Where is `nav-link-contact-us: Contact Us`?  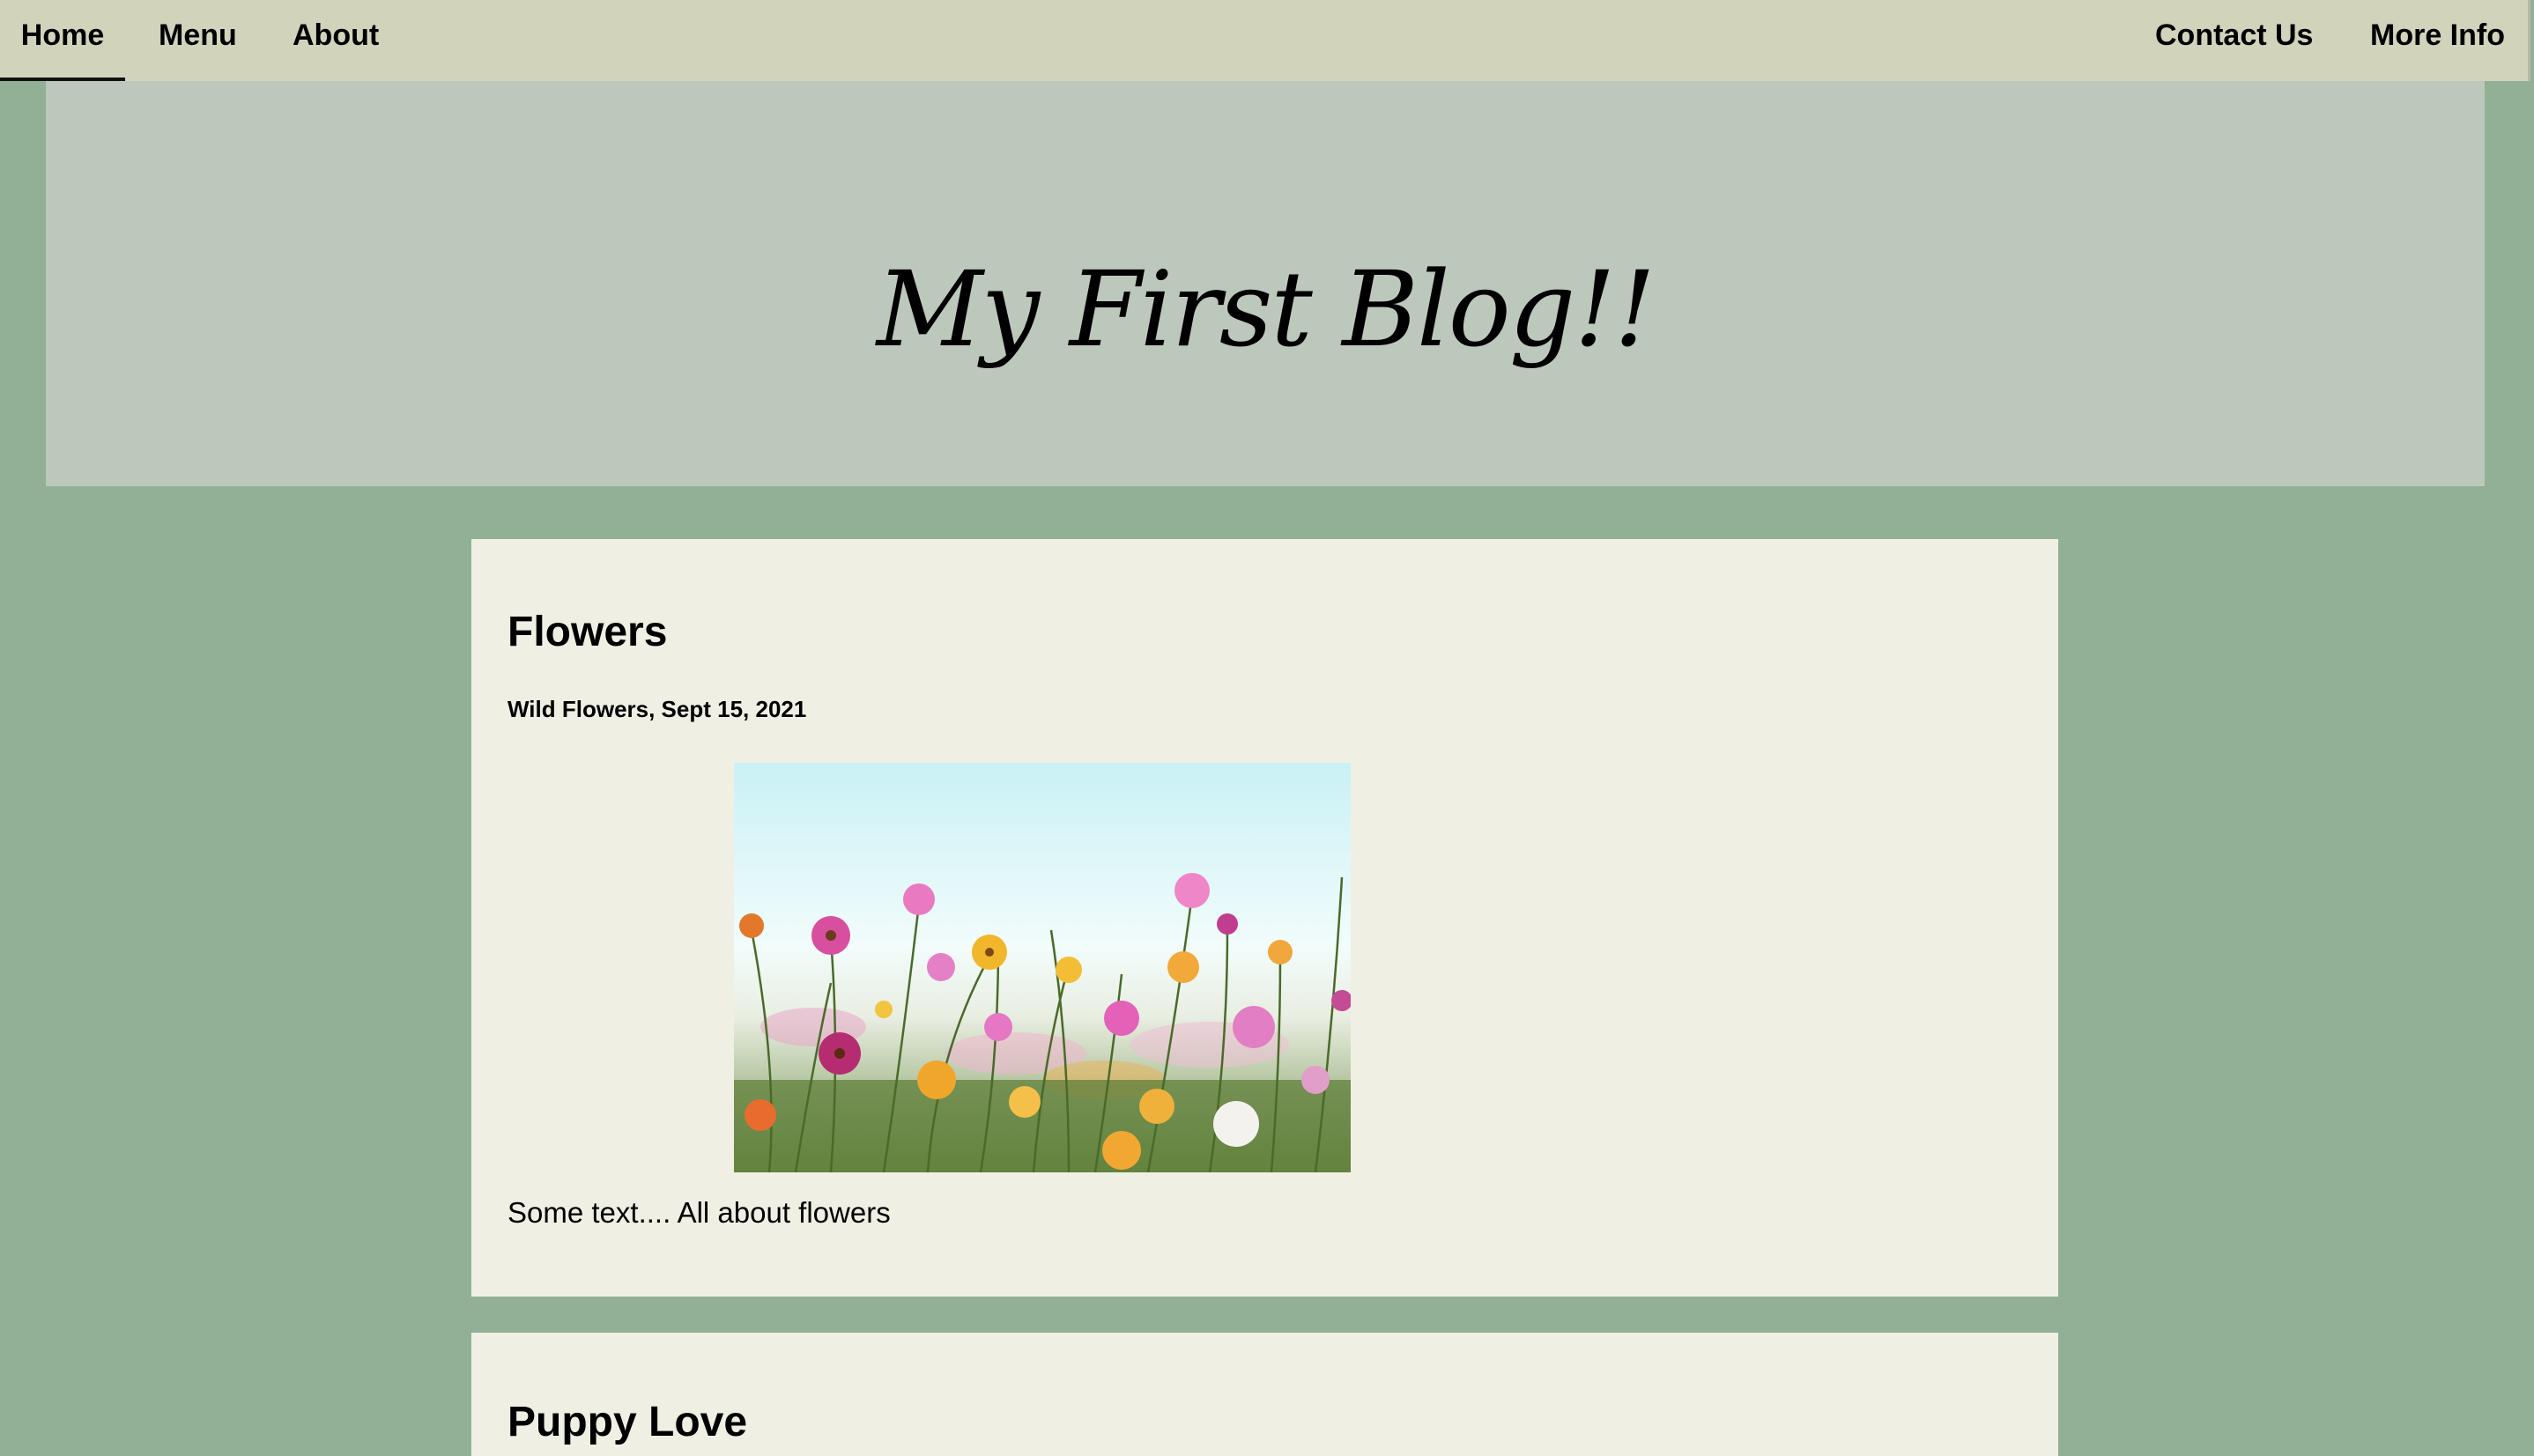 nav-link-contact-us: Contact Us is located at coordinates (2234, 40).